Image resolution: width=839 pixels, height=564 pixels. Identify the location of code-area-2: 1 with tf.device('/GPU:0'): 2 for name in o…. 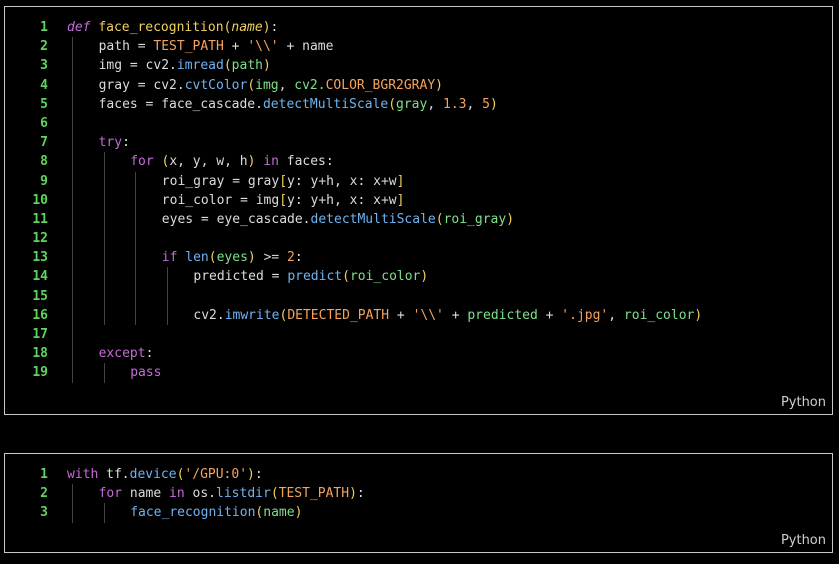
(418, 494).